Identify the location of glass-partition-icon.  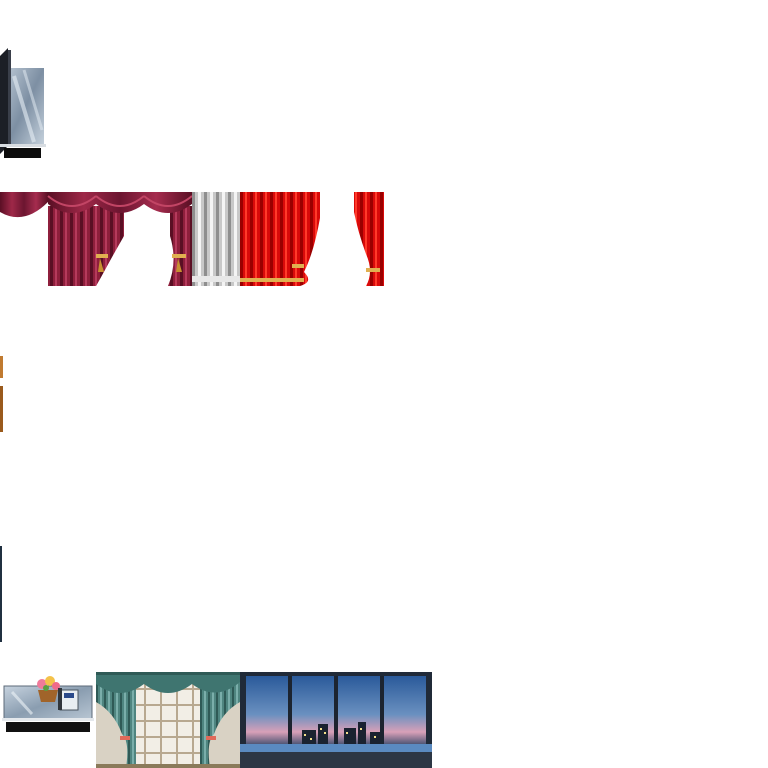
(23, 103).